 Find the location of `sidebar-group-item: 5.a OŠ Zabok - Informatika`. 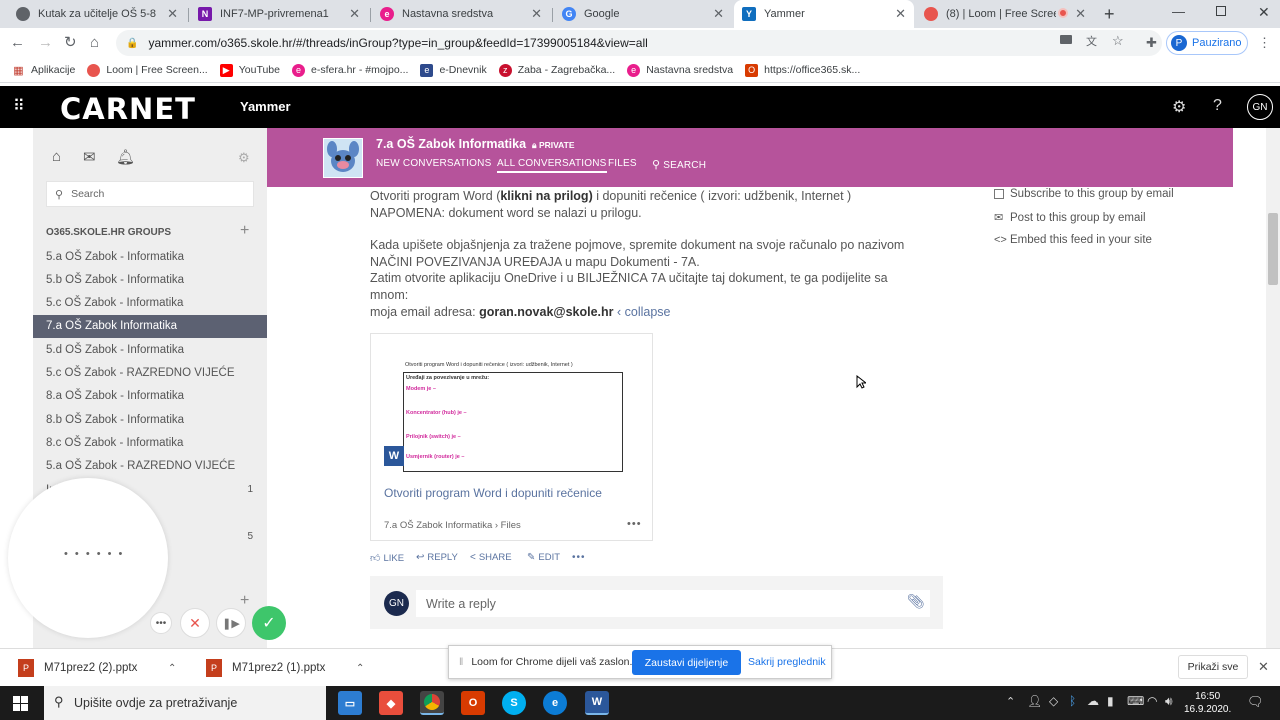

sidebar-group-item: 5.a OŠ Zabok - Informatika is located at coordinates (150, 256).